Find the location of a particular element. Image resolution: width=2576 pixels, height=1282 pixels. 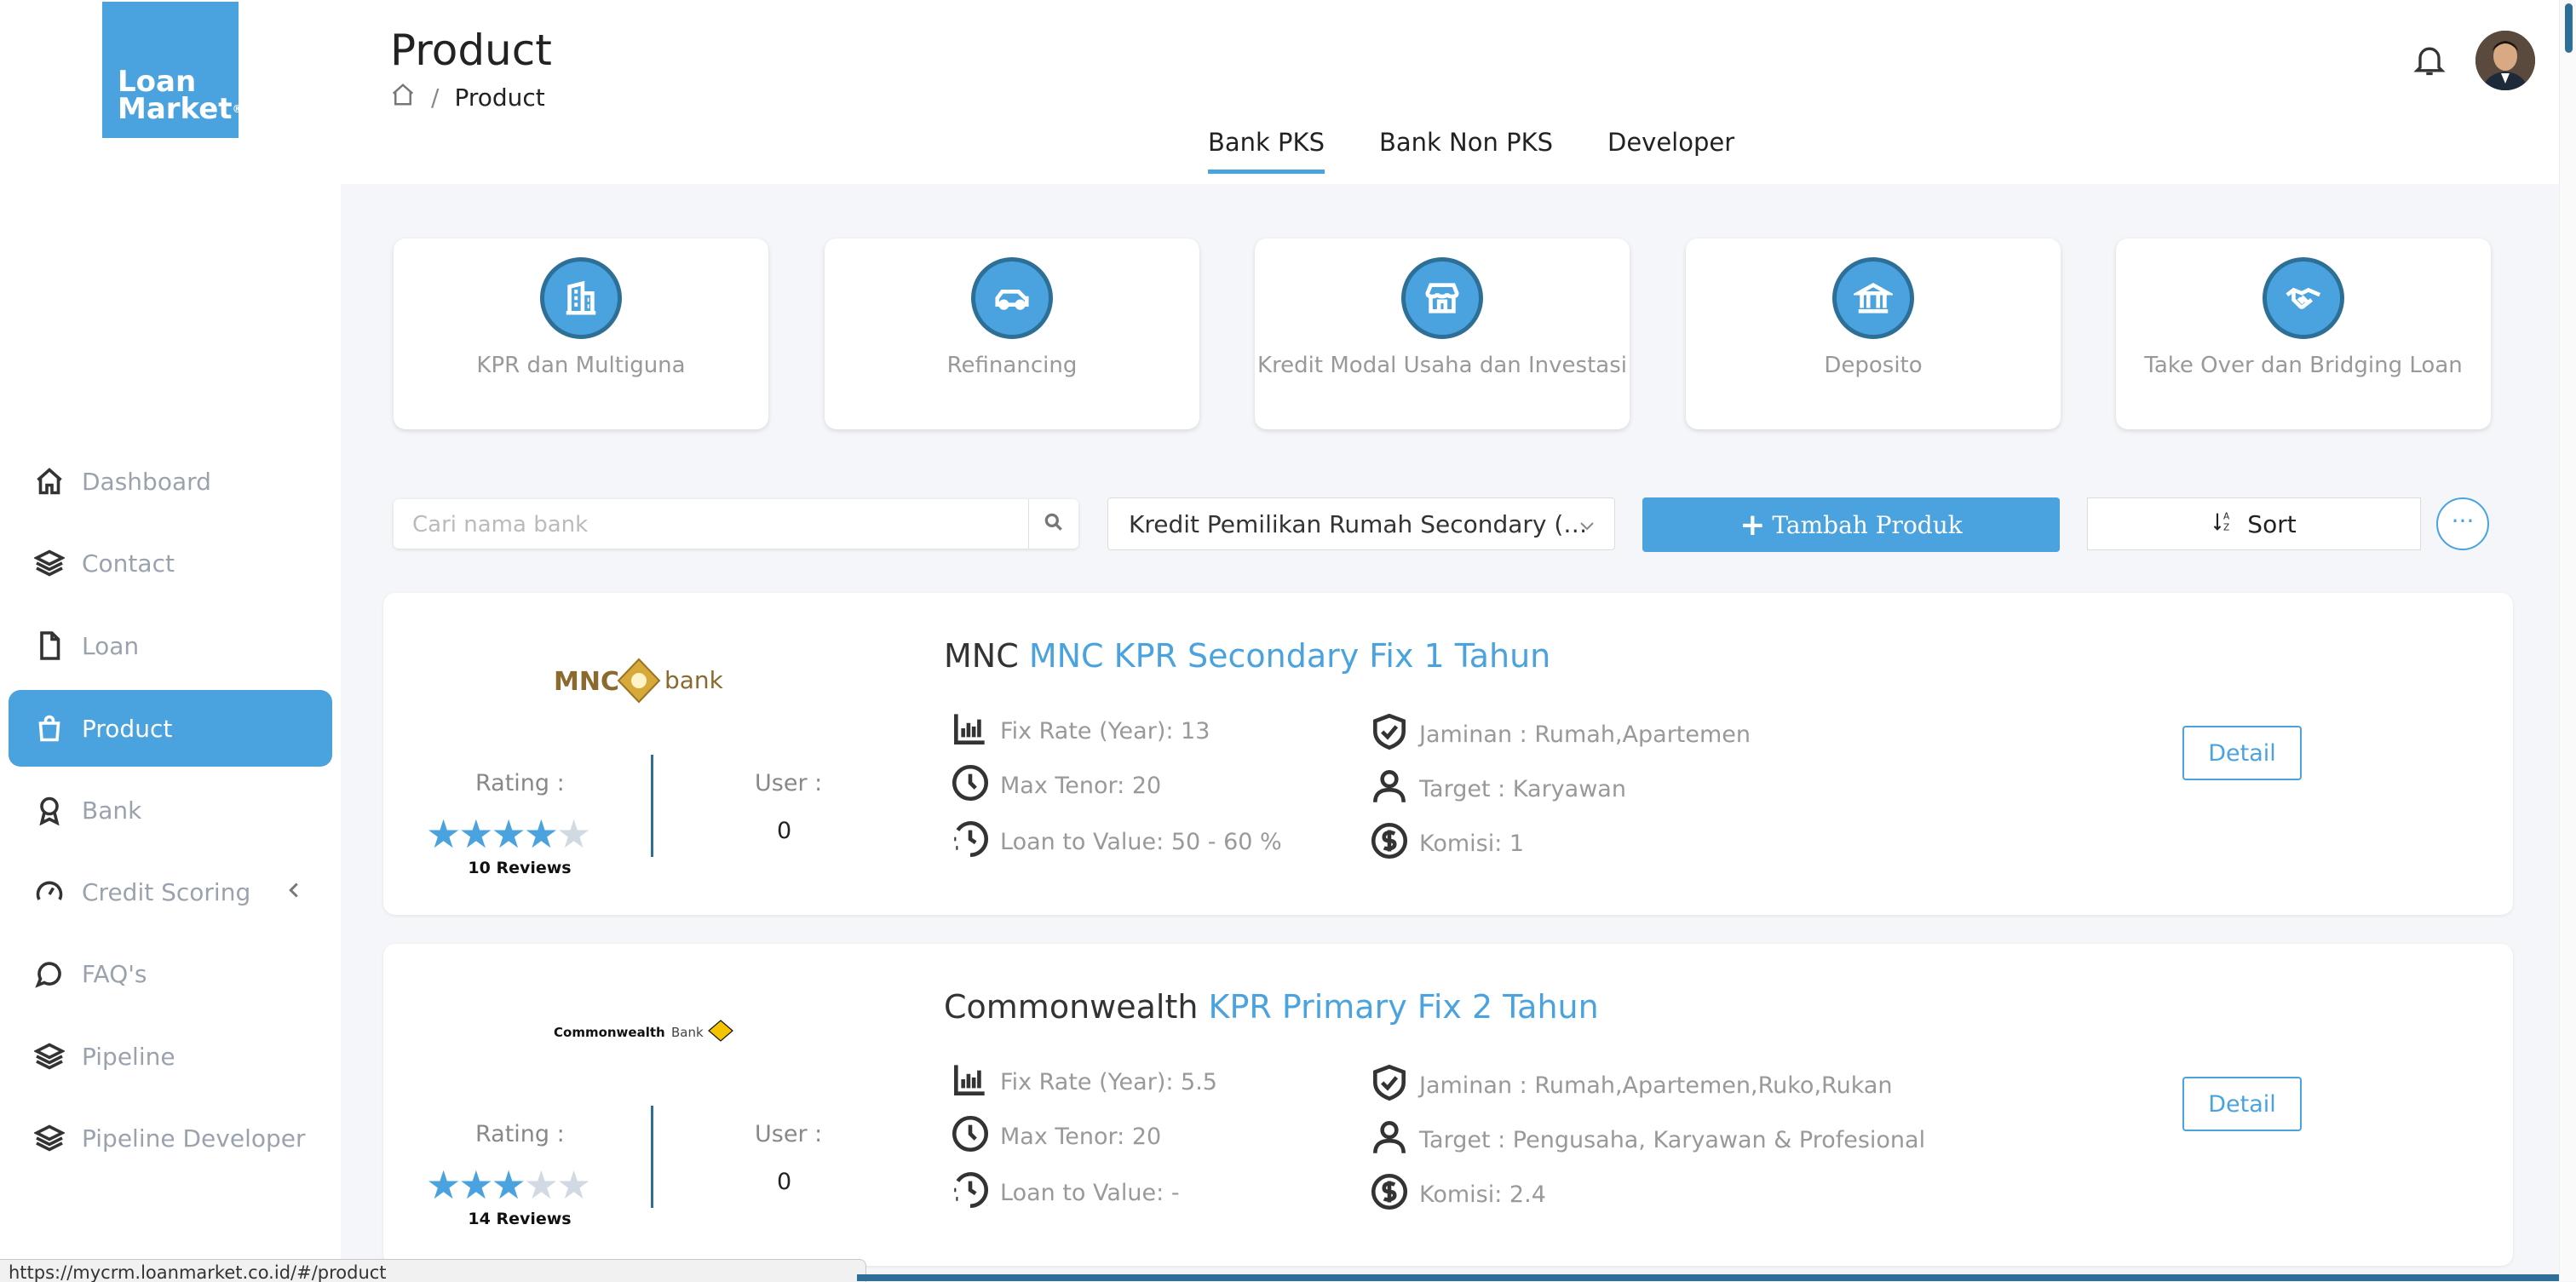

product-title: MNC MNC KPR Secondary Fix 1 Tahun is located at coordinates (1247, 656).